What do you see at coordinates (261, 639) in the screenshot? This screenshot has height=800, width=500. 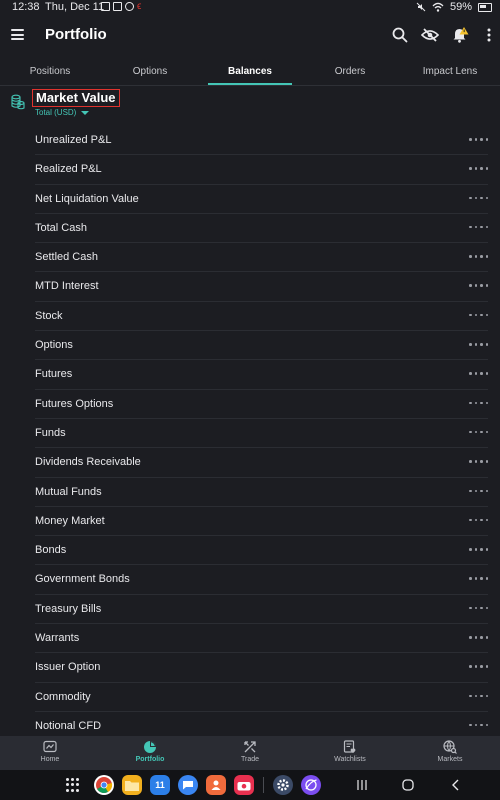 I see `balance-row: Warrants` at bounding box center [261, 639].